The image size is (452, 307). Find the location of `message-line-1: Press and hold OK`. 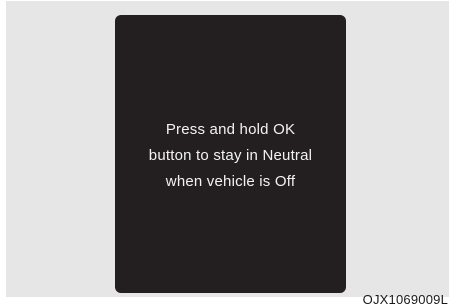

message-line-1: Press and hold OK is located at coordinates (230, 129).